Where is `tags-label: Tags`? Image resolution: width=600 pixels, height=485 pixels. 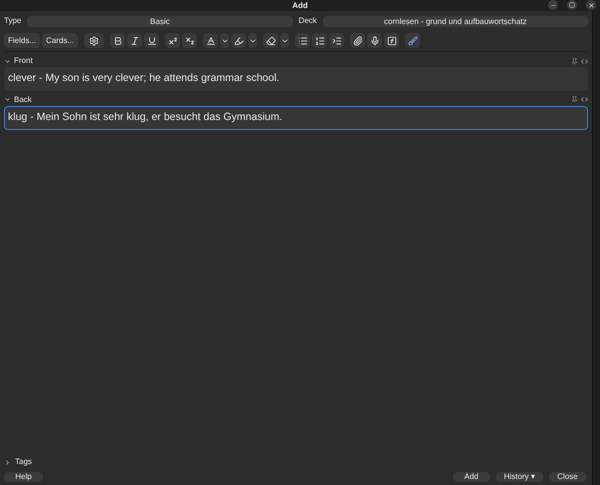
tags-label: Tags is located at coordinates (23, 462).